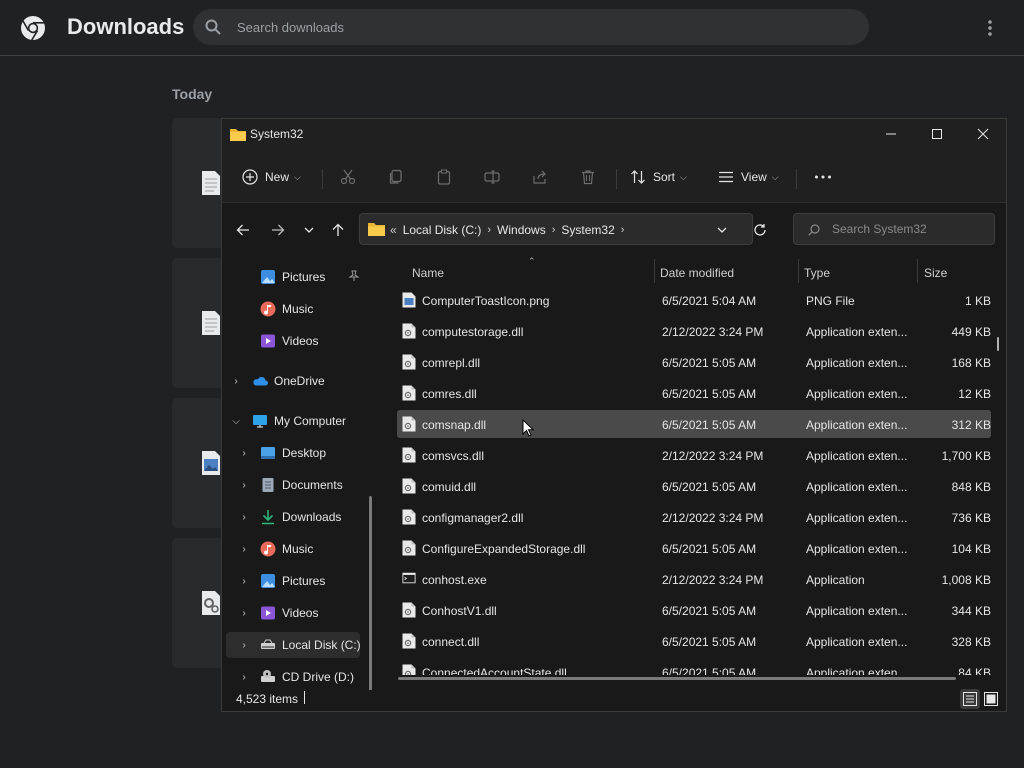 The image size is (1024, 768). I want to click on more-vert-icon, so click(990, 28).